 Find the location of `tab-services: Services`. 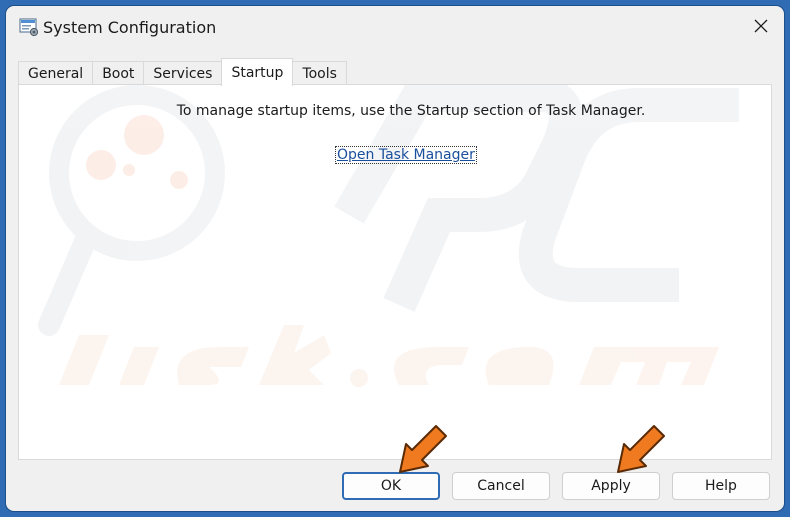

tab-services: Services is located at coordinates (183, 73).